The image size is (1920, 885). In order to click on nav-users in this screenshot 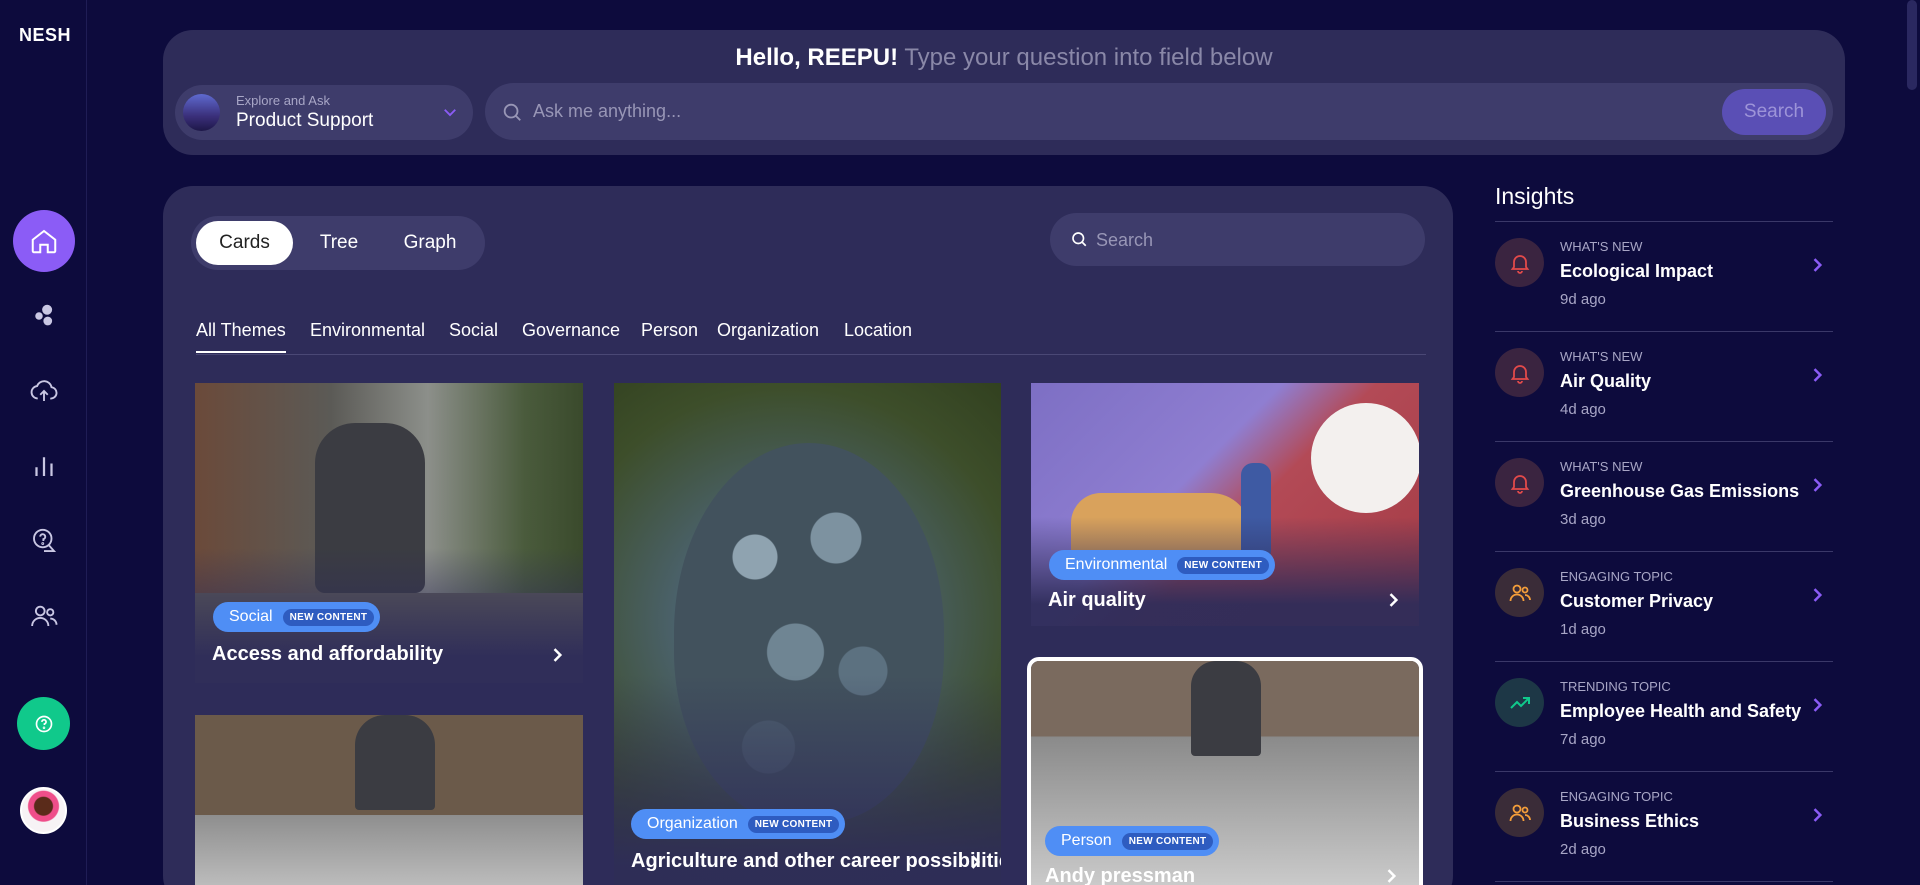, I will do `click(44, 616)`.